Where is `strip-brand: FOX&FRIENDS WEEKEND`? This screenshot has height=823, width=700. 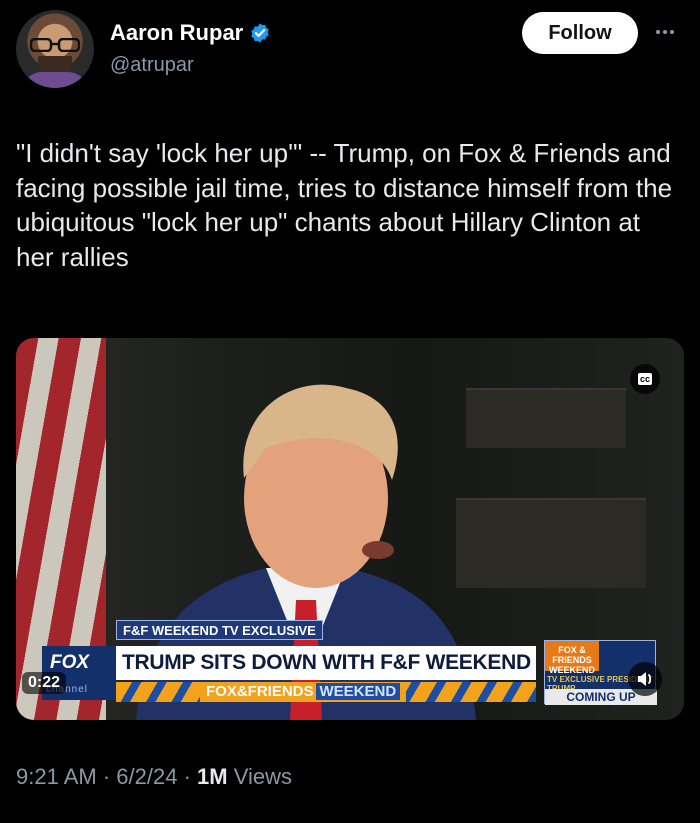 strip-brand: FOX&FRIENDS WEEKEND is located at coordinates (303, 692).